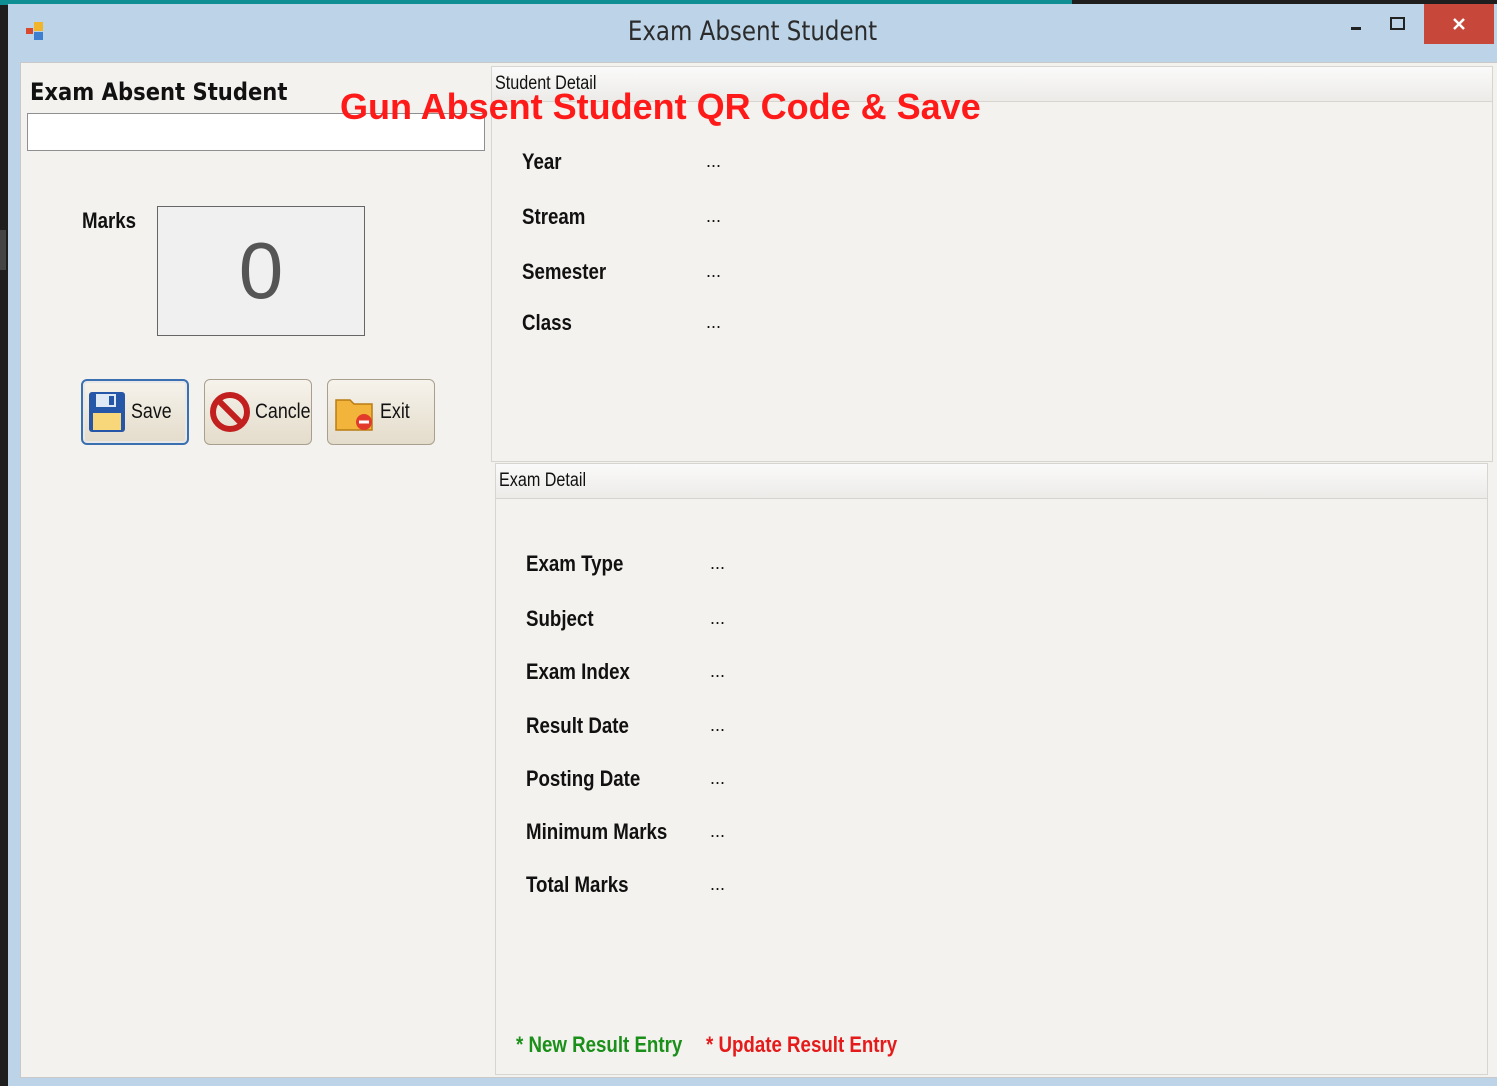 This screenshot has height=1086, width=1497. What do you see at coordinates (283, 411) in the screenshot?
I see `cancel-label: Cancle` at bounding box center [283, 411].